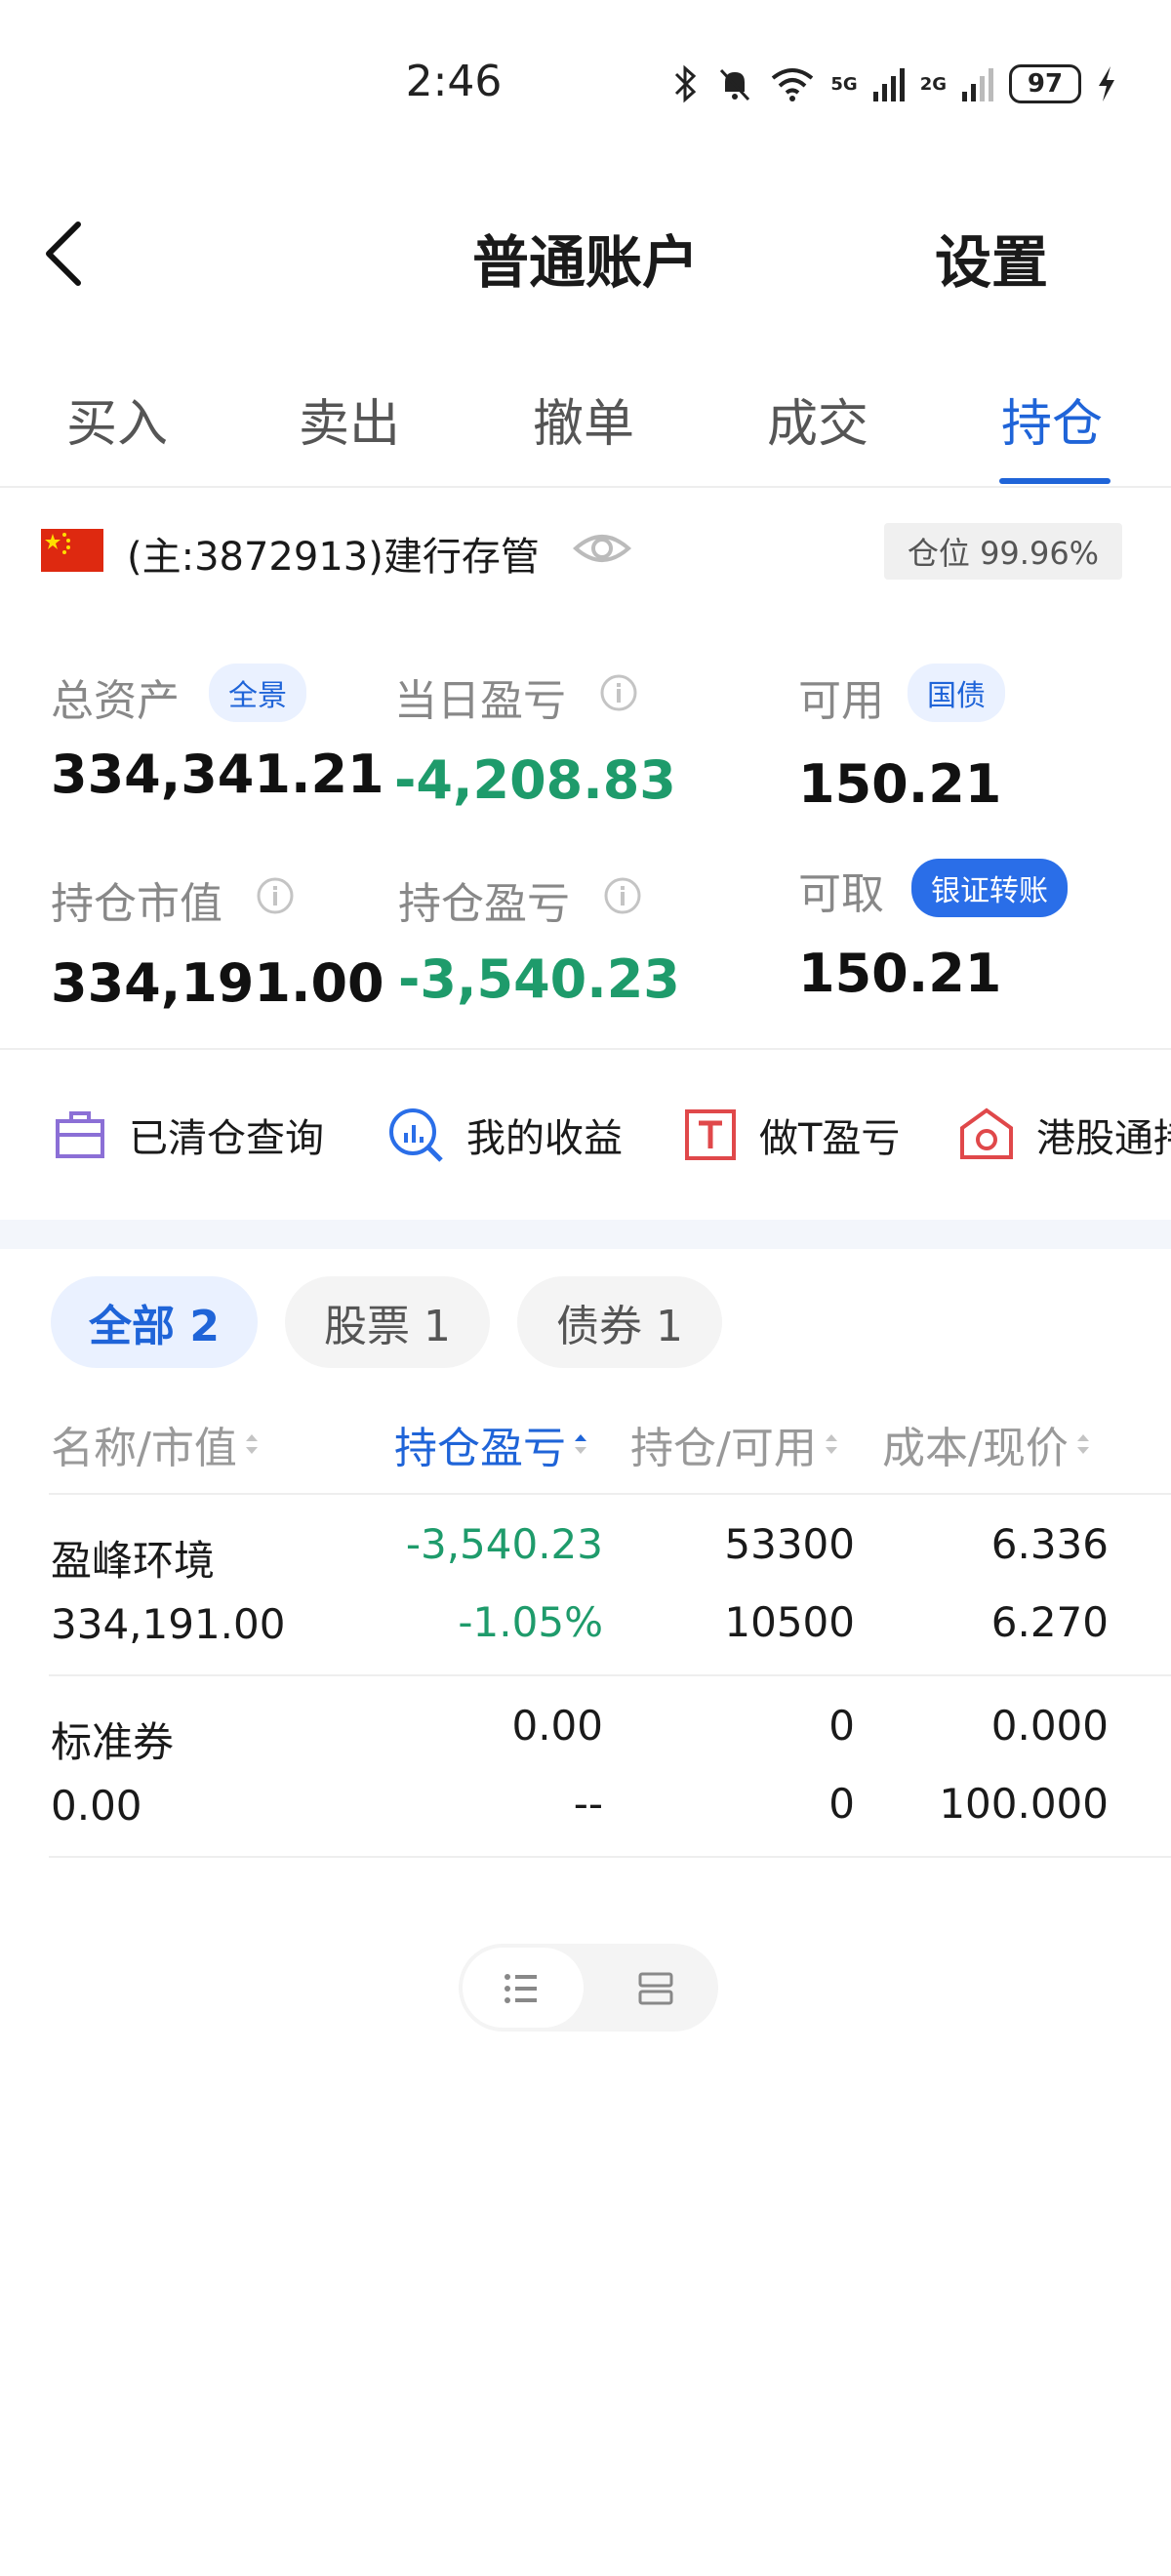 The height and width of the screenshot is (2576, 1171). Describe the element at coordinates (539, 979) in the screenshot. I see `position-pl-value: -3,540.23` at that location.